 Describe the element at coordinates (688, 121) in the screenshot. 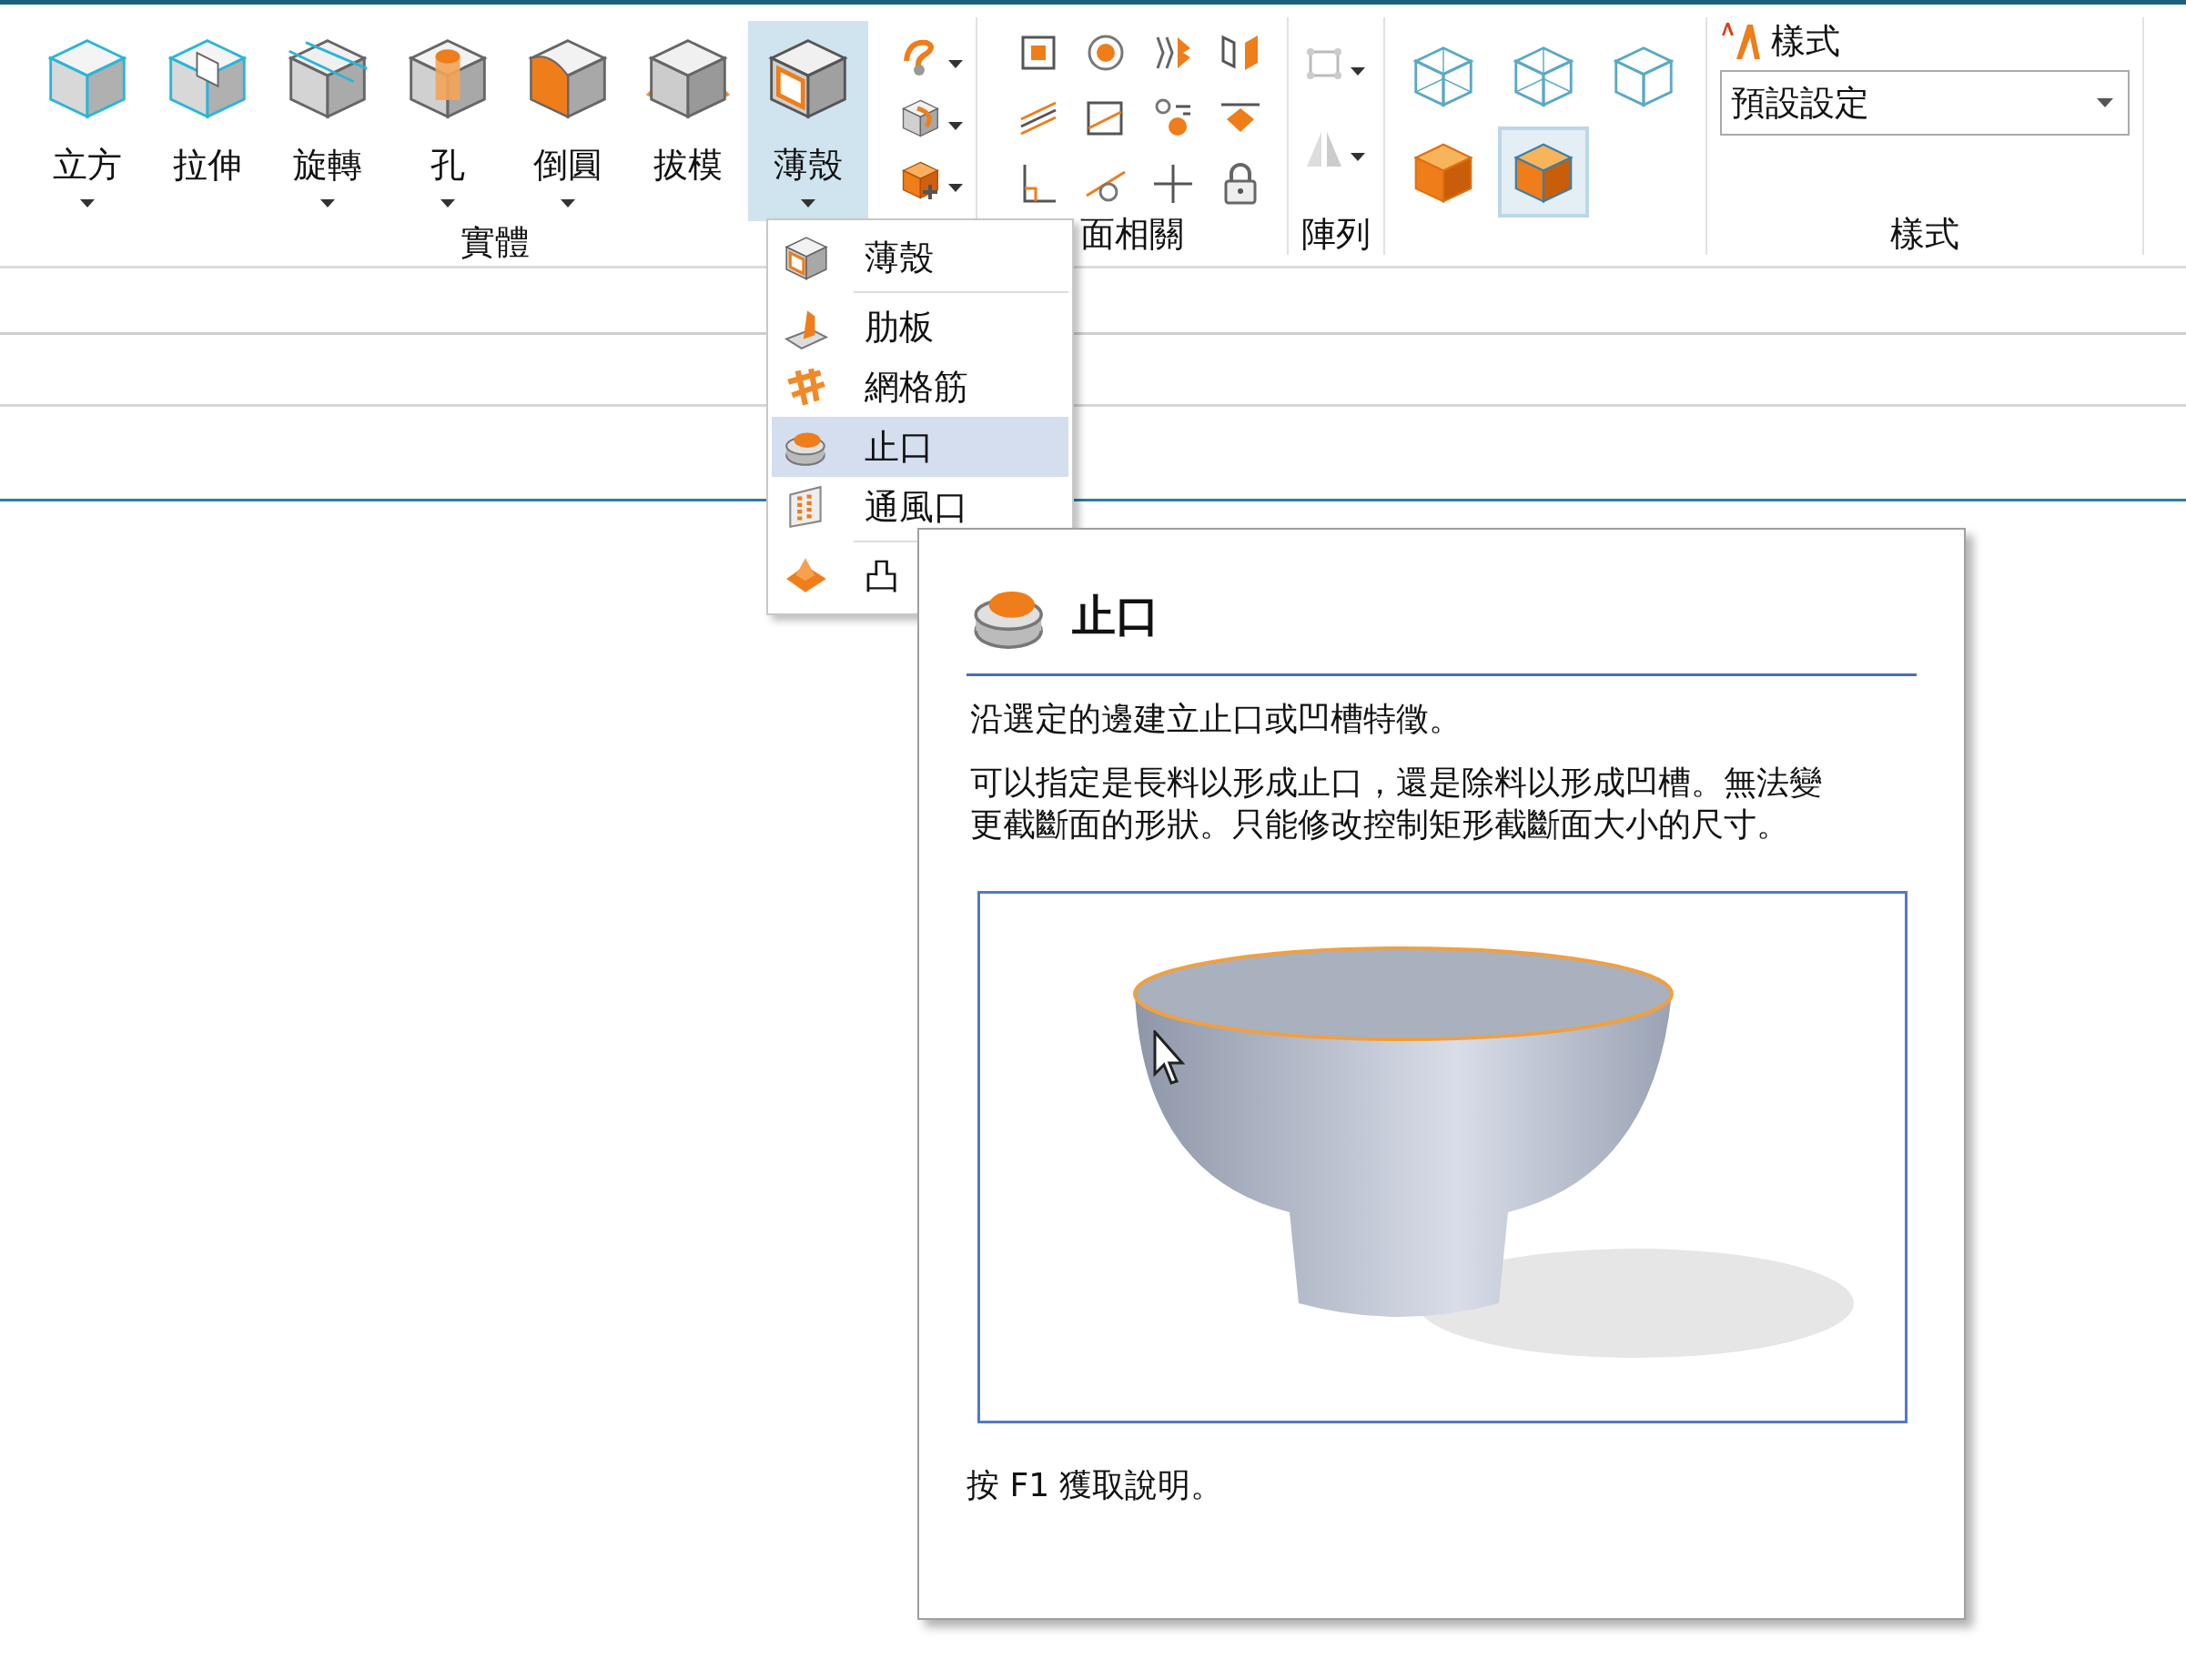

I see `ribbon-button: 拔模` at that location.